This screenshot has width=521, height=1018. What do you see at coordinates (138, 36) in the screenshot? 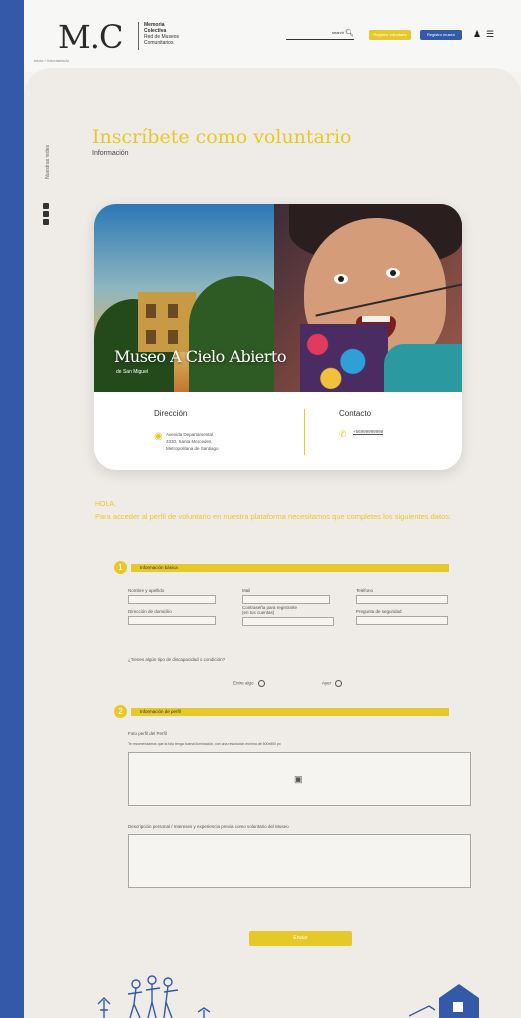
I see `logo-divider` at bounding box center [138, 36].